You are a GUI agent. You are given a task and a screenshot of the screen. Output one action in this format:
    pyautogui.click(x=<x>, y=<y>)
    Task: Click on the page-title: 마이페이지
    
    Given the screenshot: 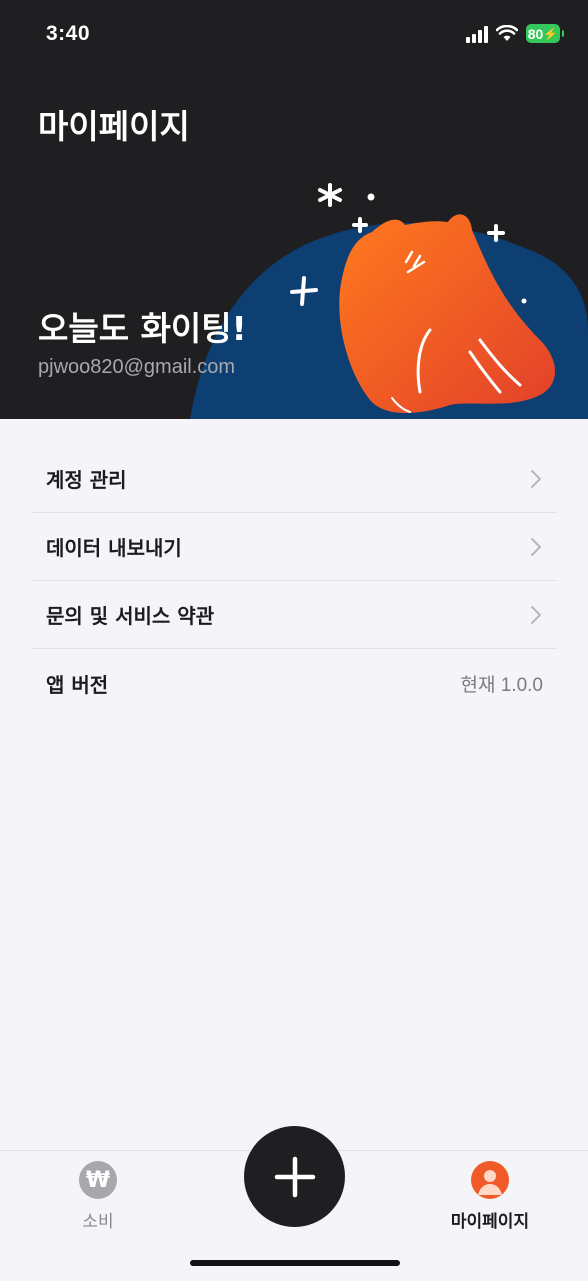 What is the action you would take?
    pyautogui.click(x=114, y=126)
    